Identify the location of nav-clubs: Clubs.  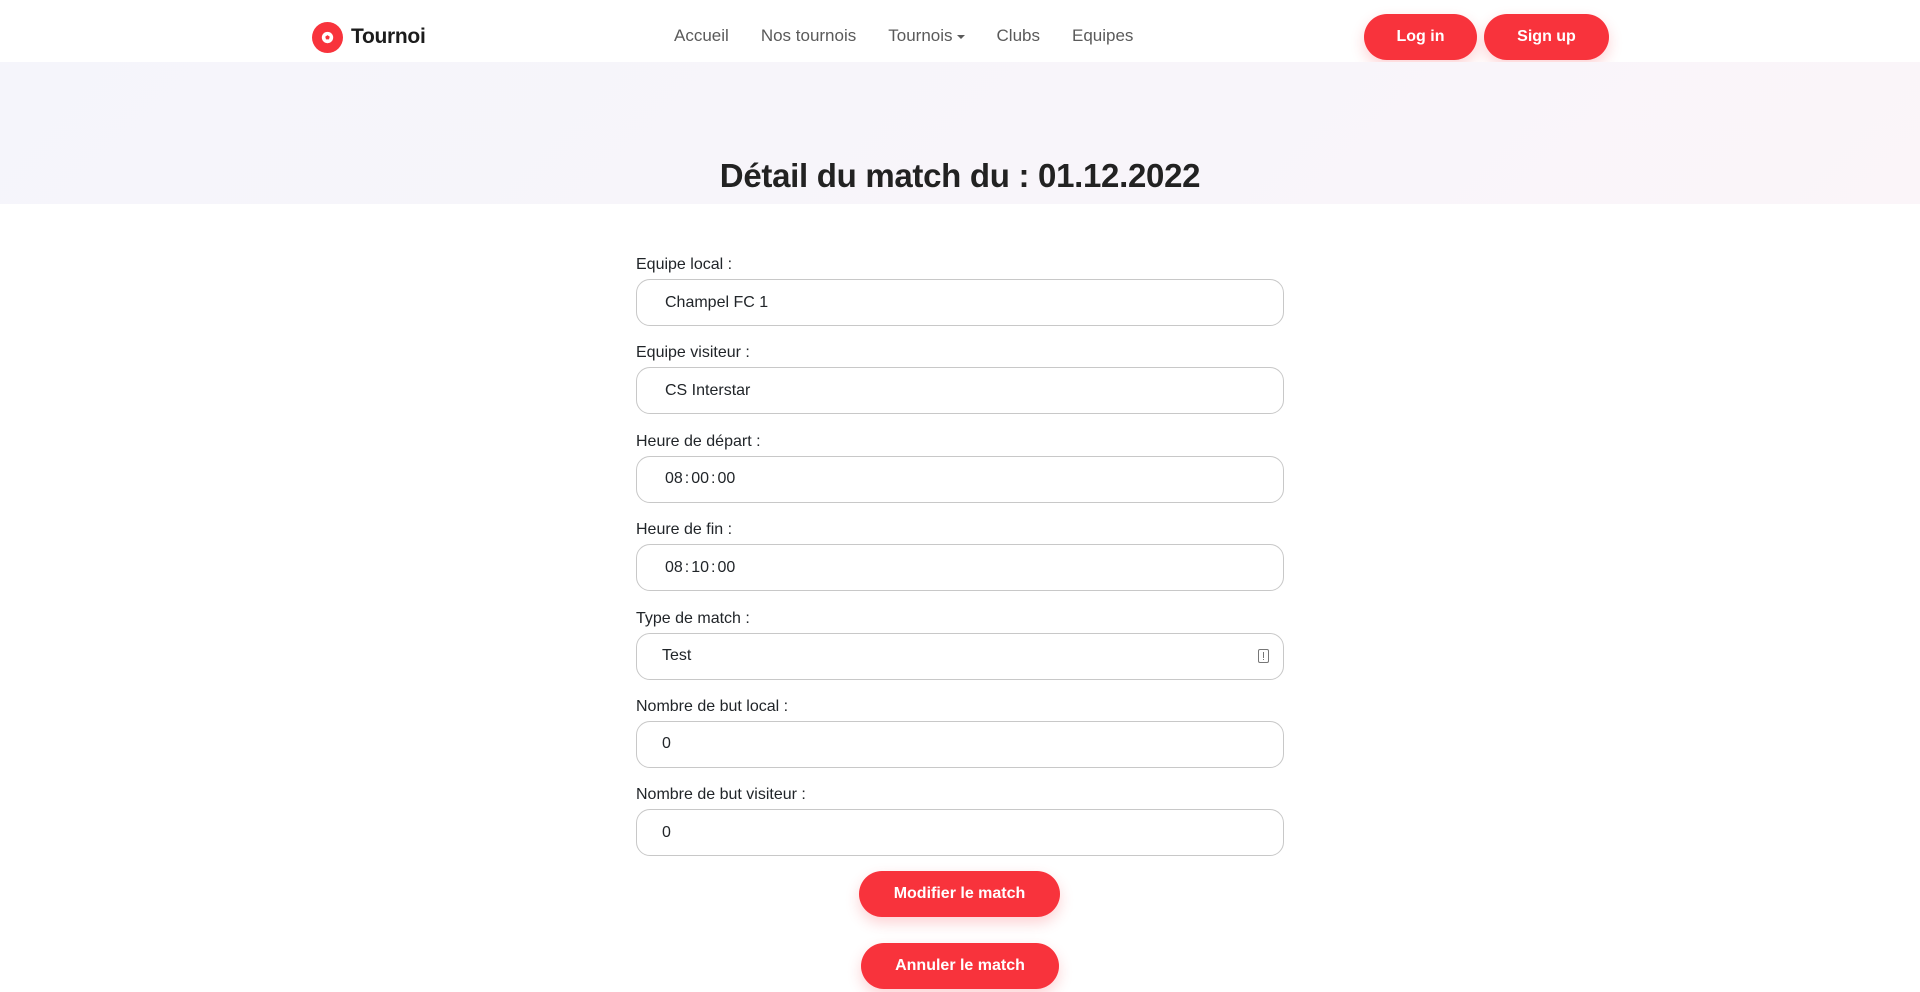
(1018, 36).